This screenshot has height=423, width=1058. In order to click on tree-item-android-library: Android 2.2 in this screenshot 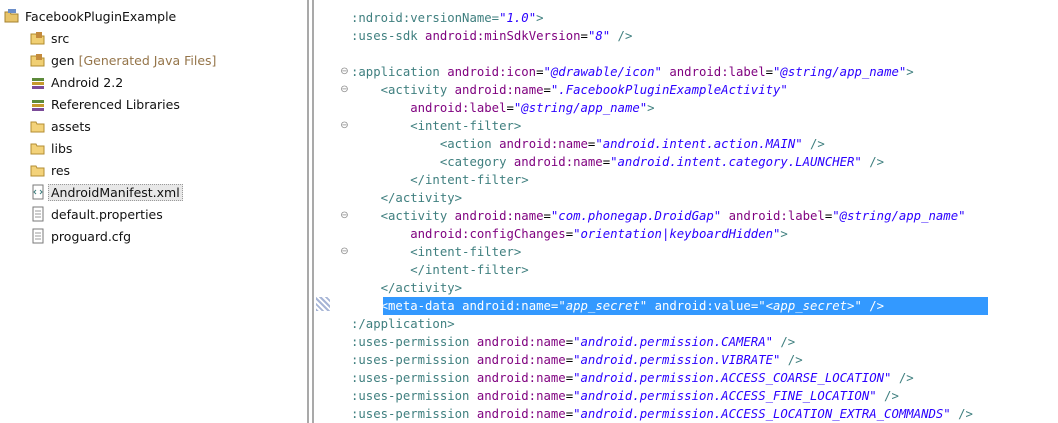, I will do `click(76, 82)`.